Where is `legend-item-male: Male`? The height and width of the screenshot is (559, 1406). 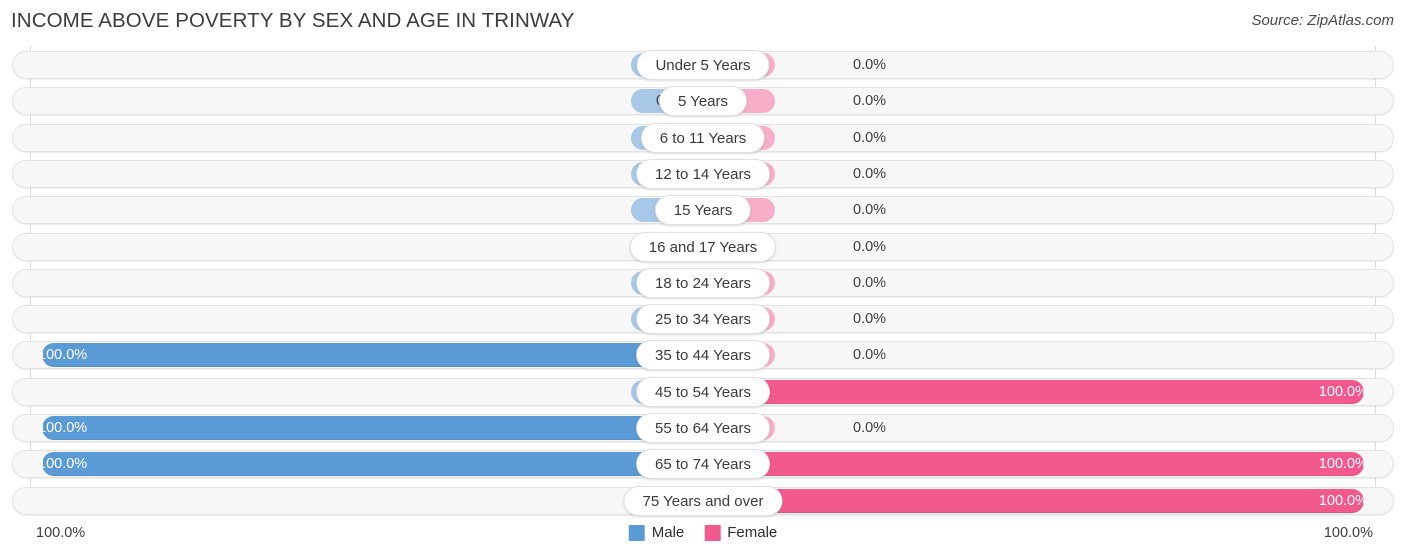
legend-item-male: Male is located at coordinates (656, 532).